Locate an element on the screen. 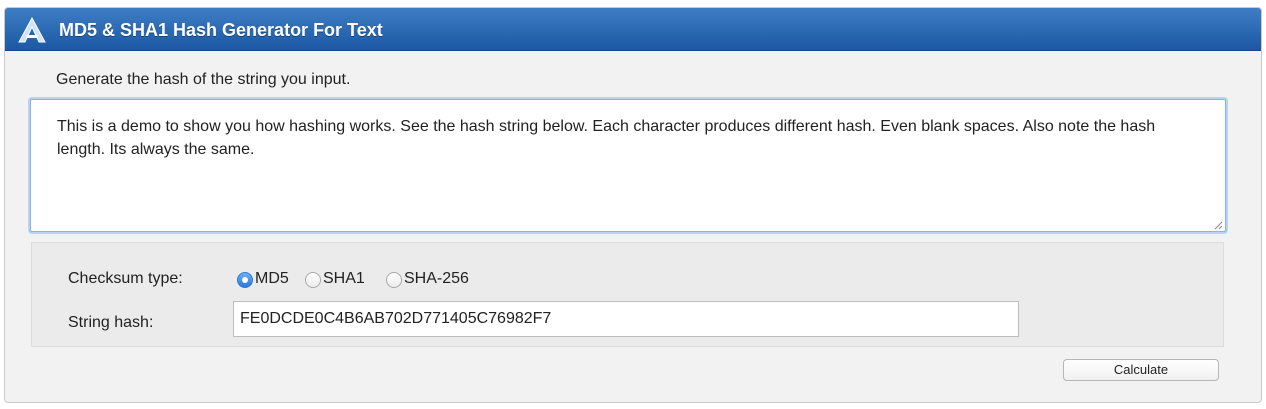 The image size is (1266, 409). radio-sha256 is located at coordinates (394, 280).